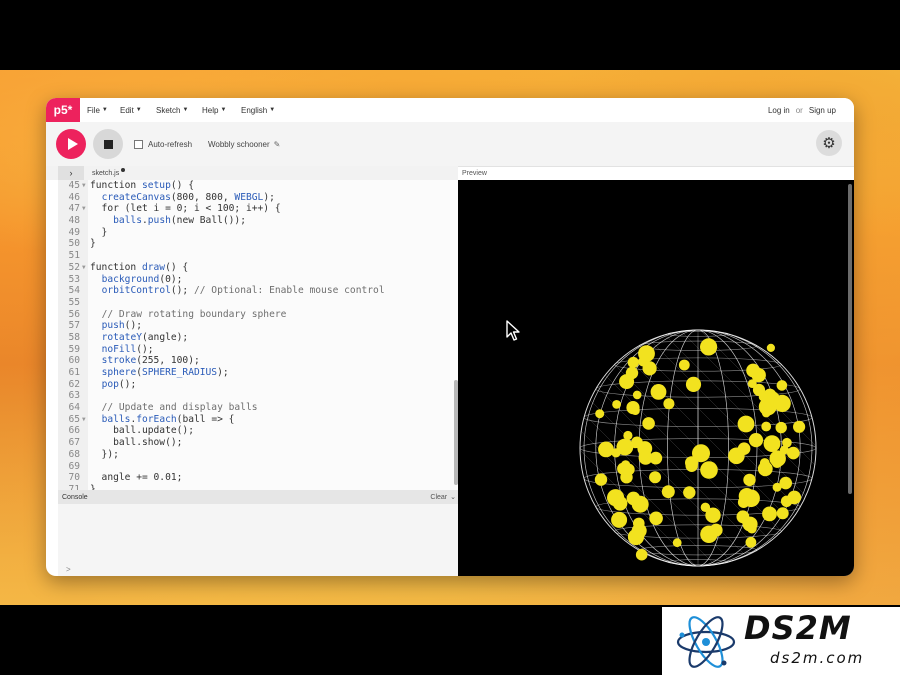 Image resolution: width=900 pixels, height=675 pixels. I want to click on line-code: ball.show();, so click(136, 443).